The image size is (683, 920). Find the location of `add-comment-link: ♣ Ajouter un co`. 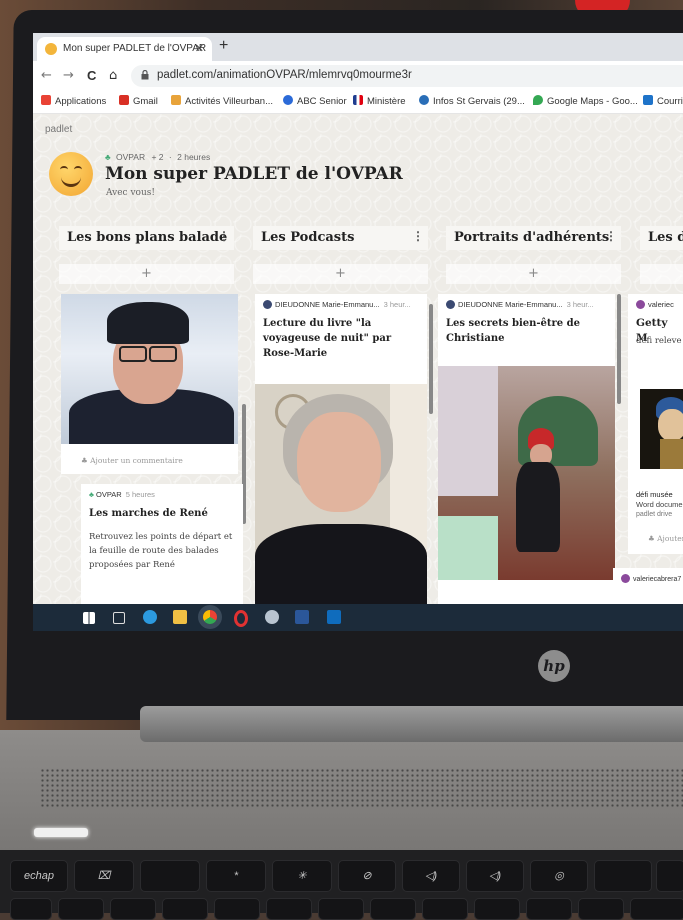

add-comment-link: ♣ Ajouter un co is located at coordinates (665, 538).